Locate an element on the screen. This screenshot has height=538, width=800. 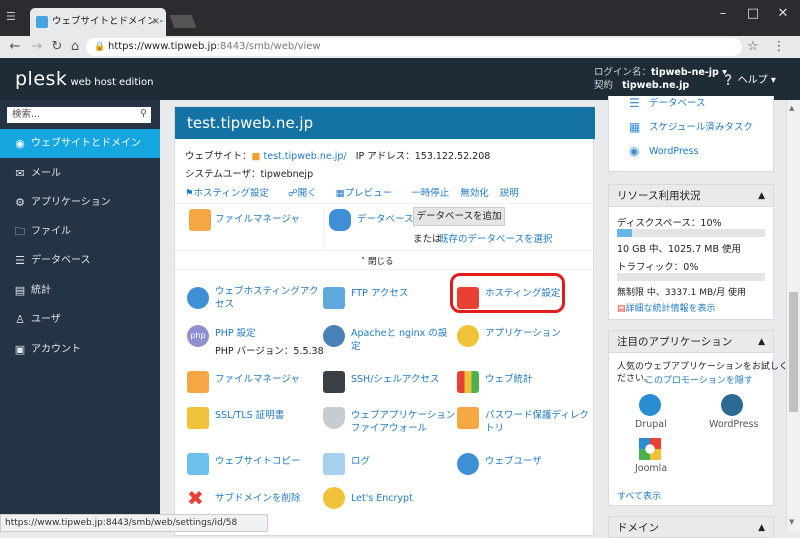
log-icon is located at coordinates (334, 464).